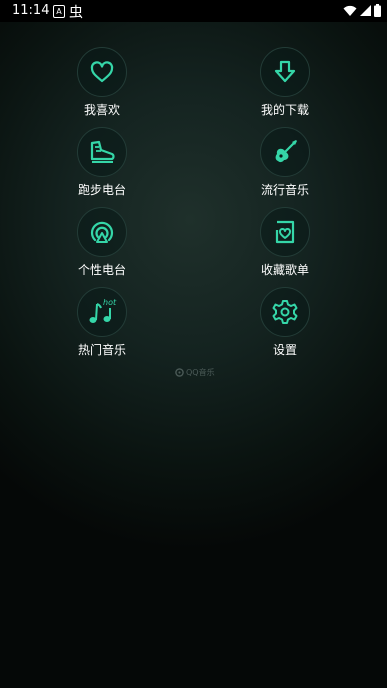  I want to click on menu-item-downloads: 我的下载, so click(285, 82).